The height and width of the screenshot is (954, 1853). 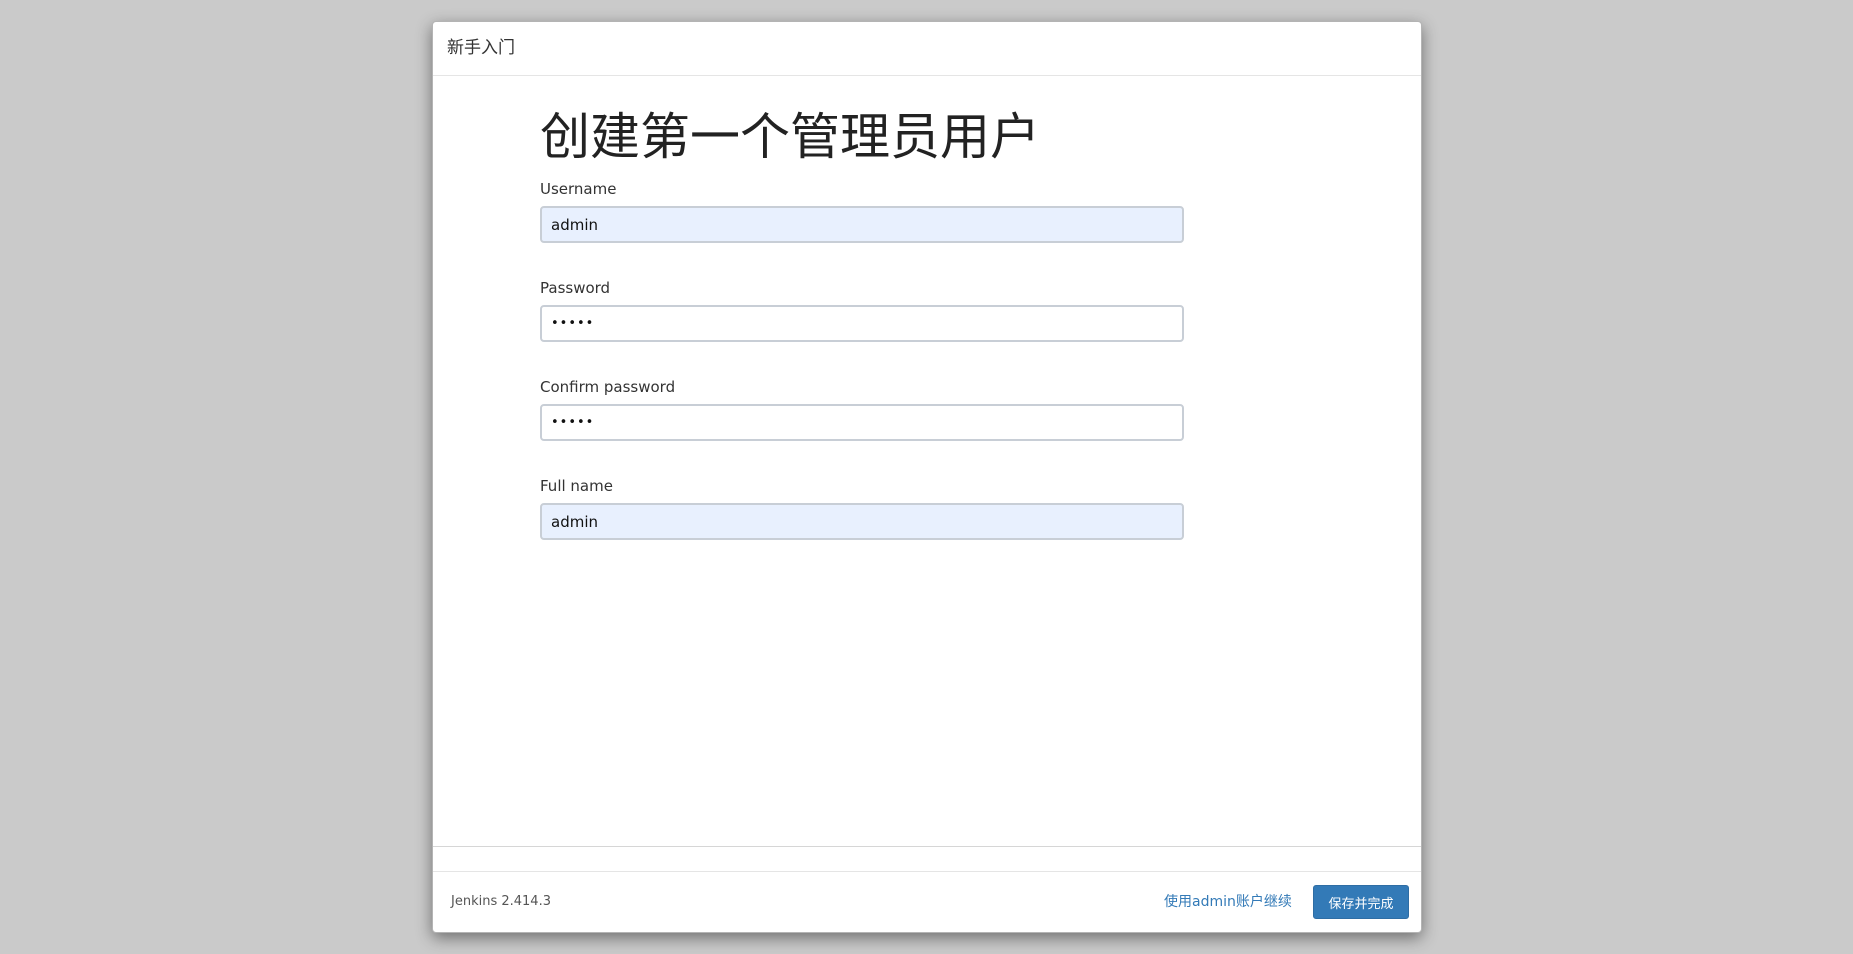 What do you see at coordinates (608, 387) in the screenshot?
I see `confirm-password-label: Confirm password` at bounding box center [608, 387].